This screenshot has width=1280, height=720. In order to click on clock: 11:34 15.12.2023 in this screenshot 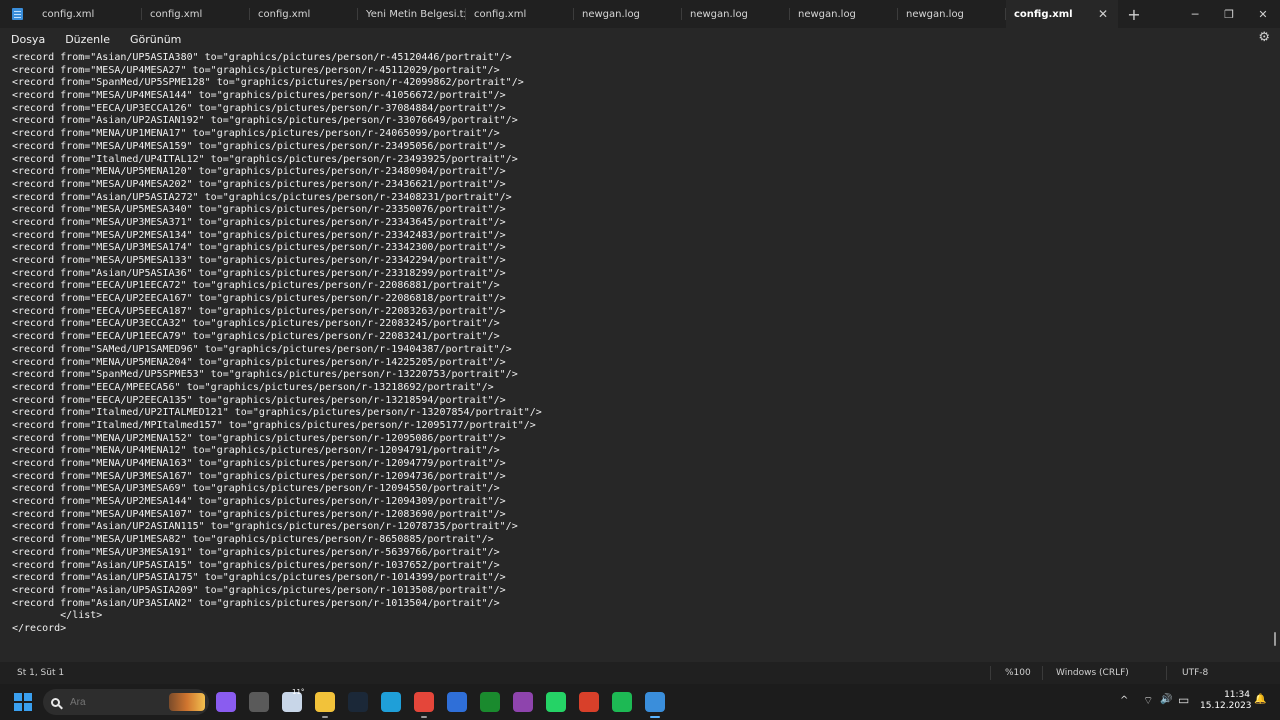, I will do `click(1226, 701)`.